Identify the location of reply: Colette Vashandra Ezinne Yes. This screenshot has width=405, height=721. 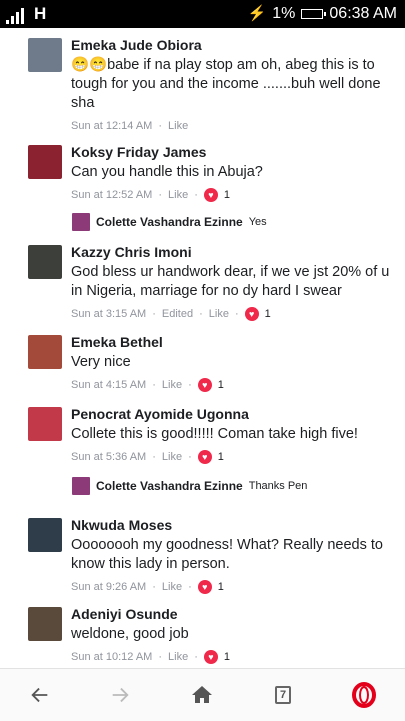
(232, 222).